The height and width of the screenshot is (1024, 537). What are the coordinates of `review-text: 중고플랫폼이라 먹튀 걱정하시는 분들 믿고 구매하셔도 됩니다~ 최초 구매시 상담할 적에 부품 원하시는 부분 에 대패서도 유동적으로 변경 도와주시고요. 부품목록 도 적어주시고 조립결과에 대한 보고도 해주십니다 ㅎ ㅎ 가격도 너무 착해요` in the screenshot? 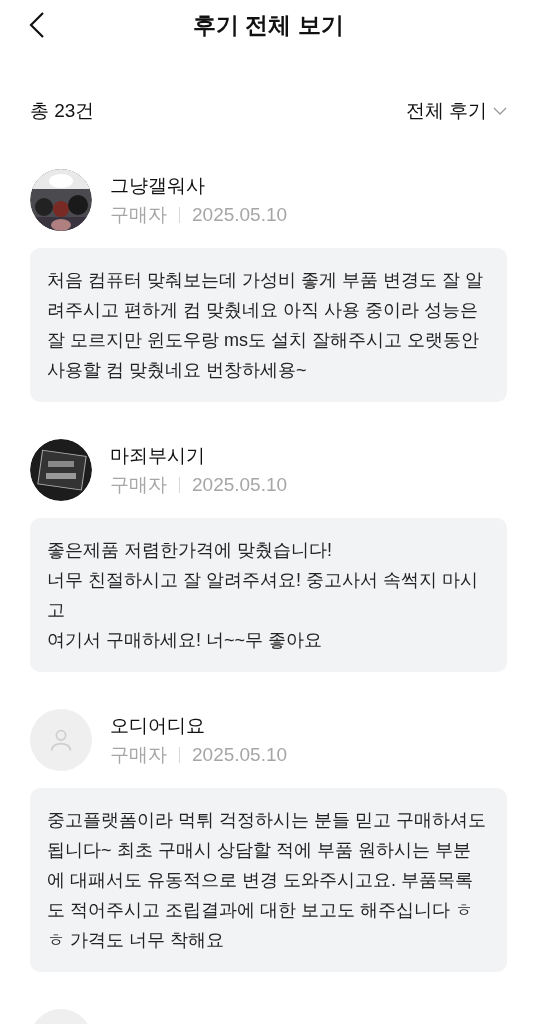 It's located at (267, 880).